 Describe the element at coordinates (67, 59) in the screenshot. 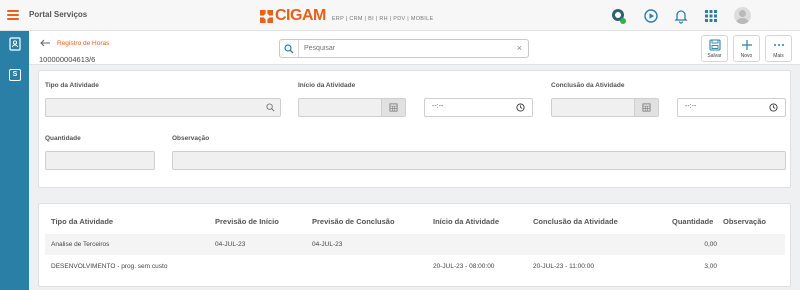

I see `record-id: 100000004613/6` at that location.